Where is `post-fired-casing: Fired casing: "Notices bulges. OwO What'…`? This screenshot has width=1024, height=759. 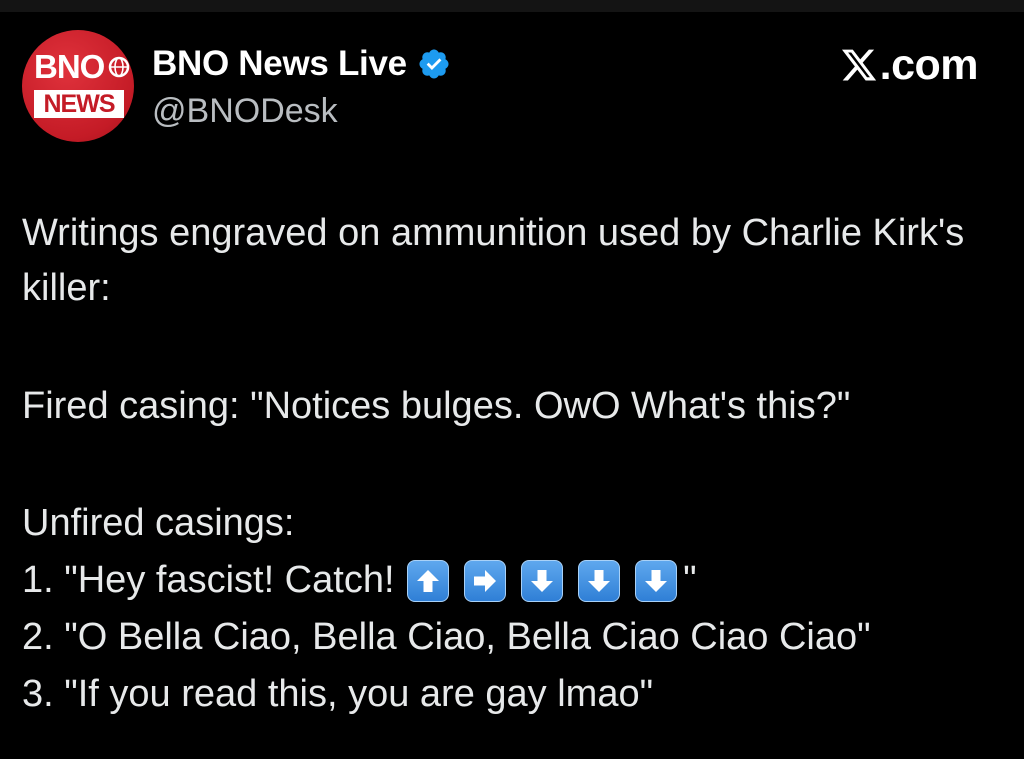
post-fired-casing: Fired casing: "Notices bulges. OwO What'… is located at coordinates (436, 406).